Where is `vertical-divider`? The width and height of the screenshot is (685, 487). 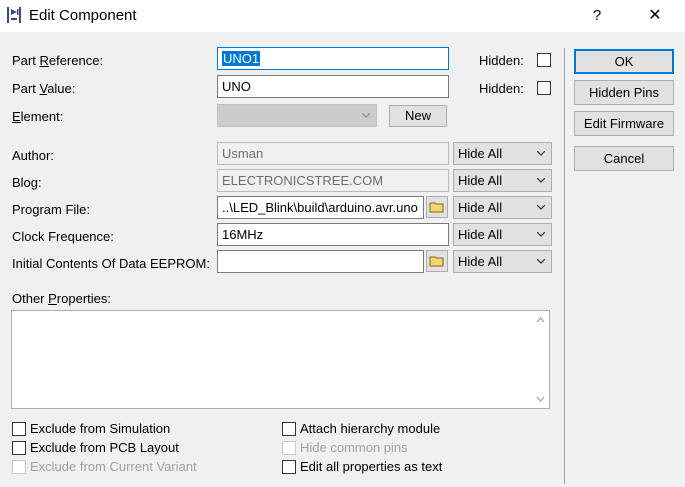
vertical-divider is located at coordinates (564, 266).